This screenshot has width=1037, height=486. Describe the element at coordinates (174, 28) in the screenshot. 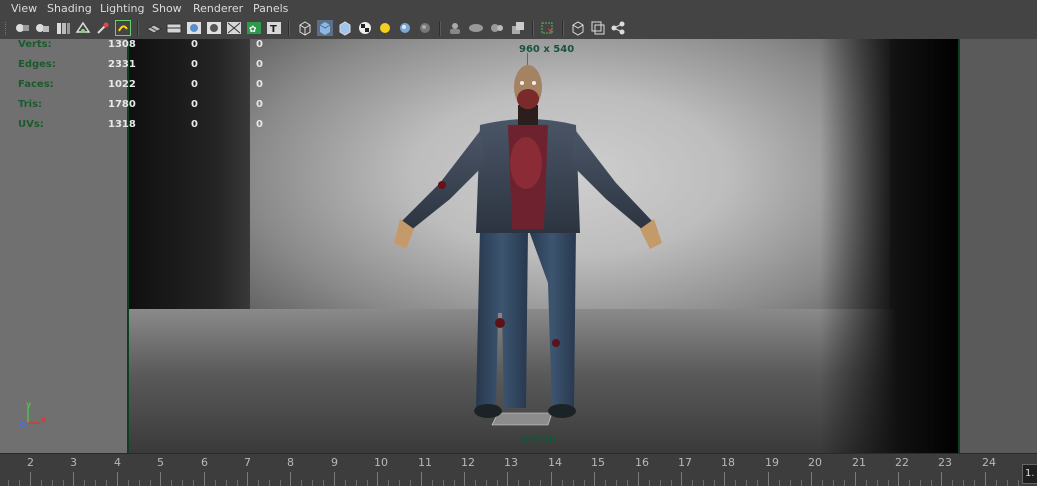

I see `film-gate-icon` at that location.